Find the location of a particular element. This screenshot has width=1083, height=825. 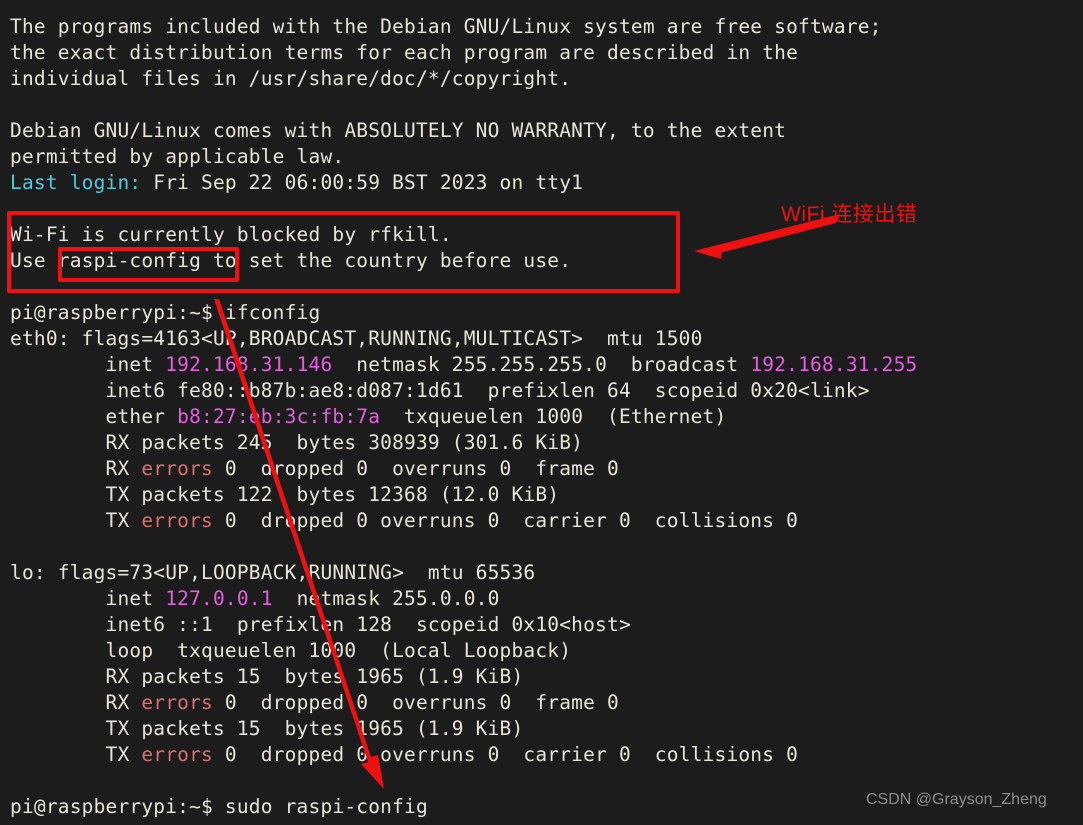

terminal-text-segment: permitted by applicable law. is located at coordinates (177, 156).